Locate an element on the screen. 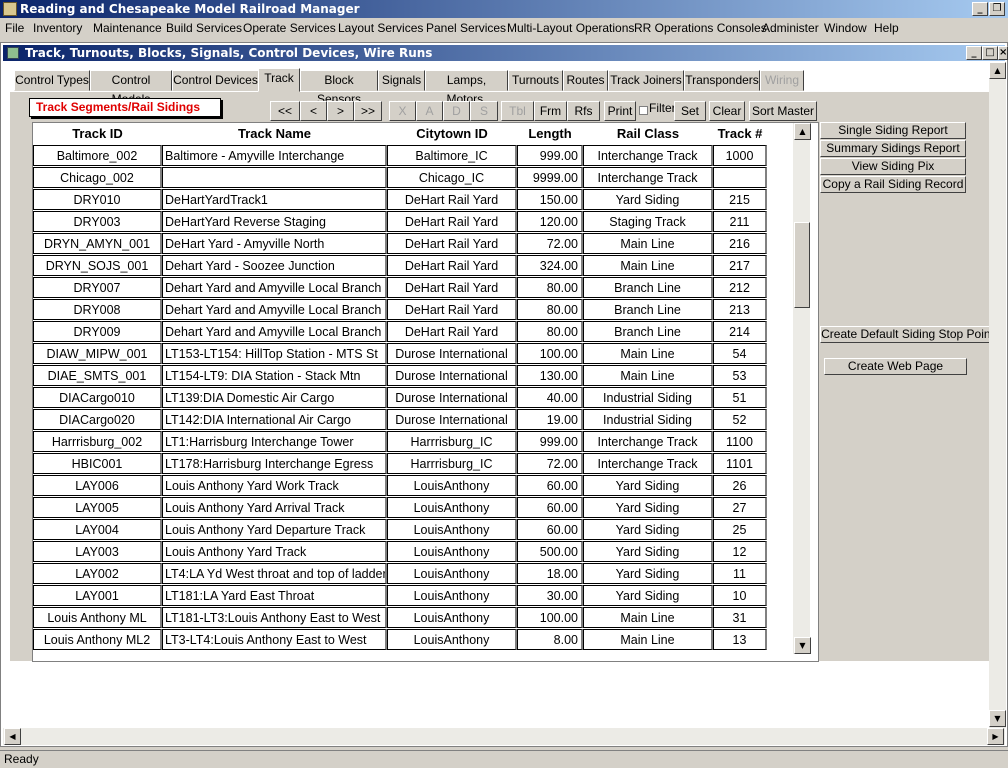  menu-rr-operations-consoles: RR Operations Consoles is located at coordinates (700, 28).